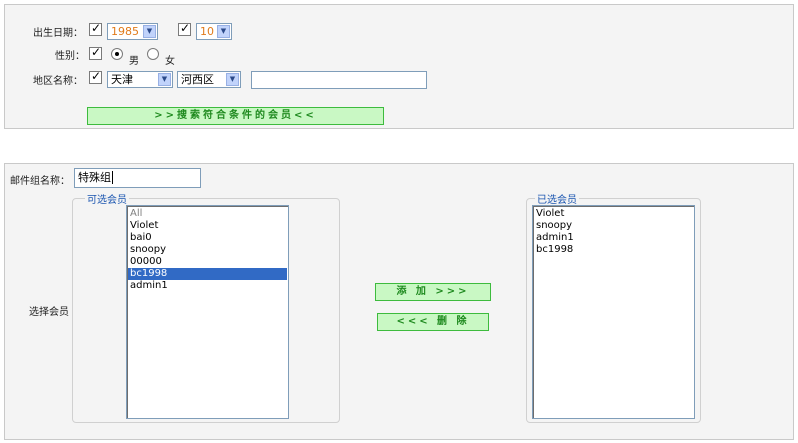 The width and height of the screenshot is (798, 443). Describe the element at coordinates (137, 178) in the screenshot. I see `group-name-input: 特殊组` at that location.